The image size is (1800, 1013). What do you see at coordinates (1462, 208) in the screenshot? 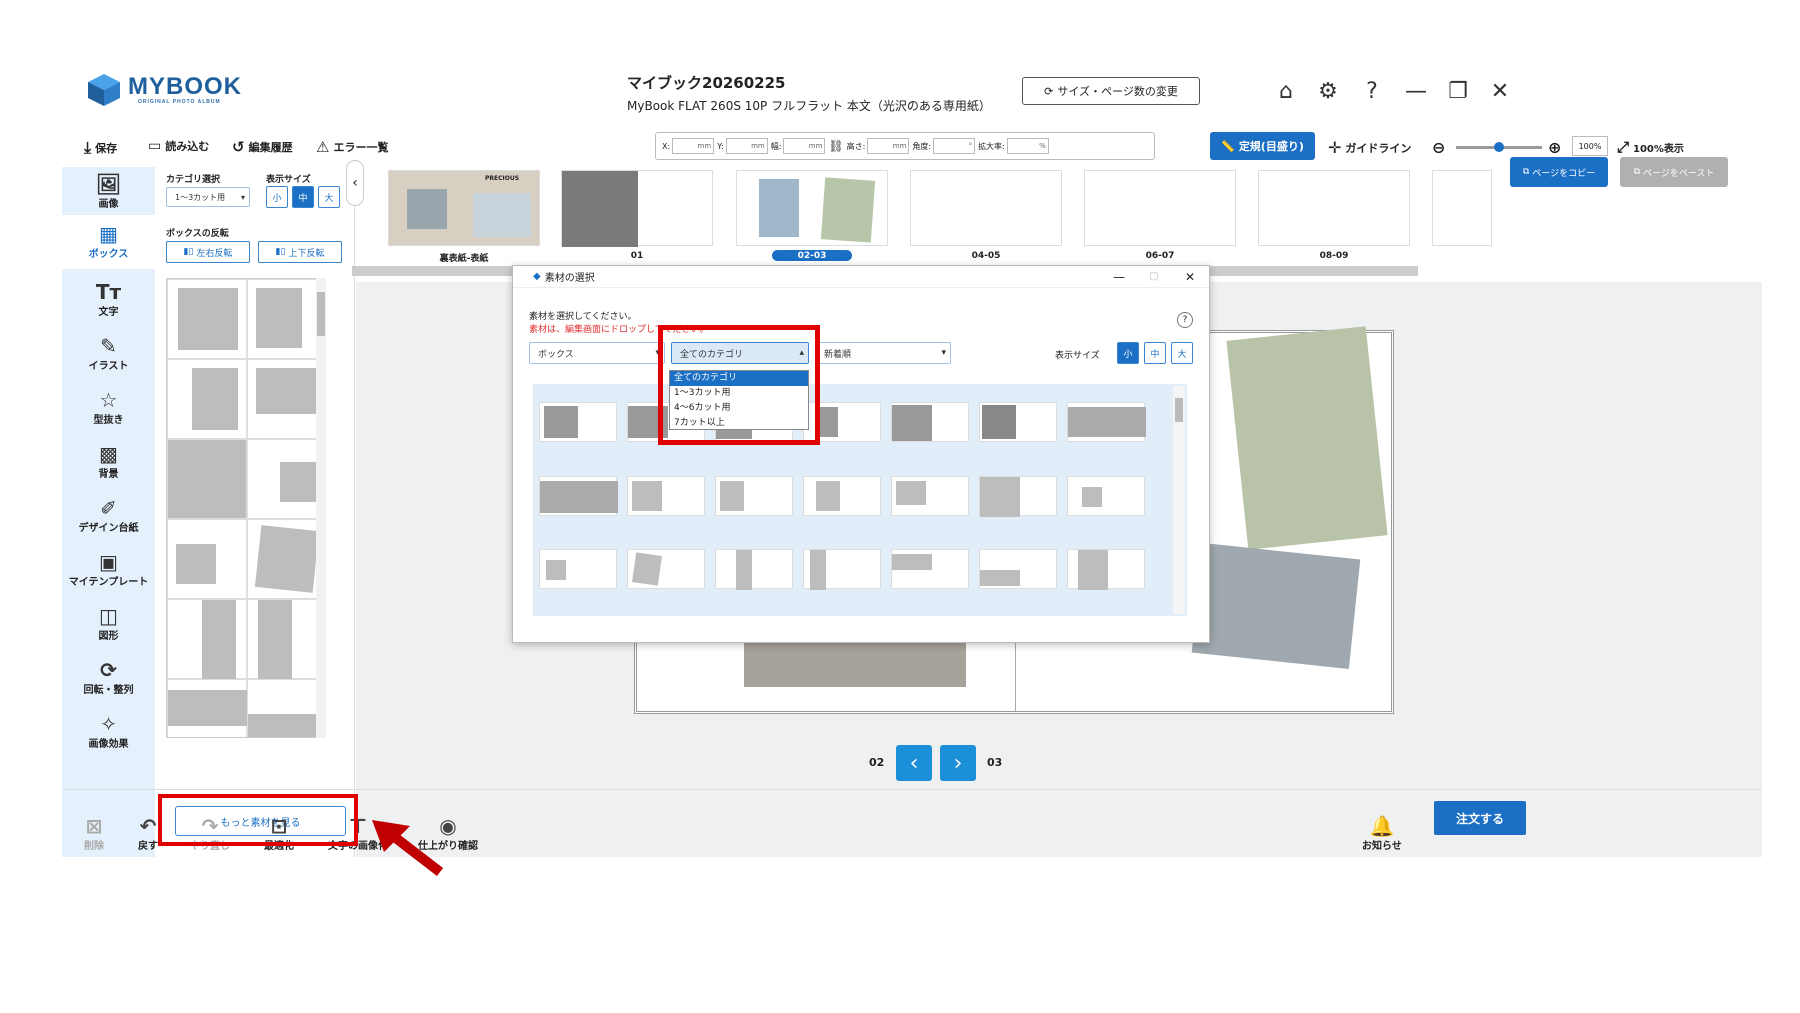
I see `page-thumb-partial` at bounding box center [1462, 208].